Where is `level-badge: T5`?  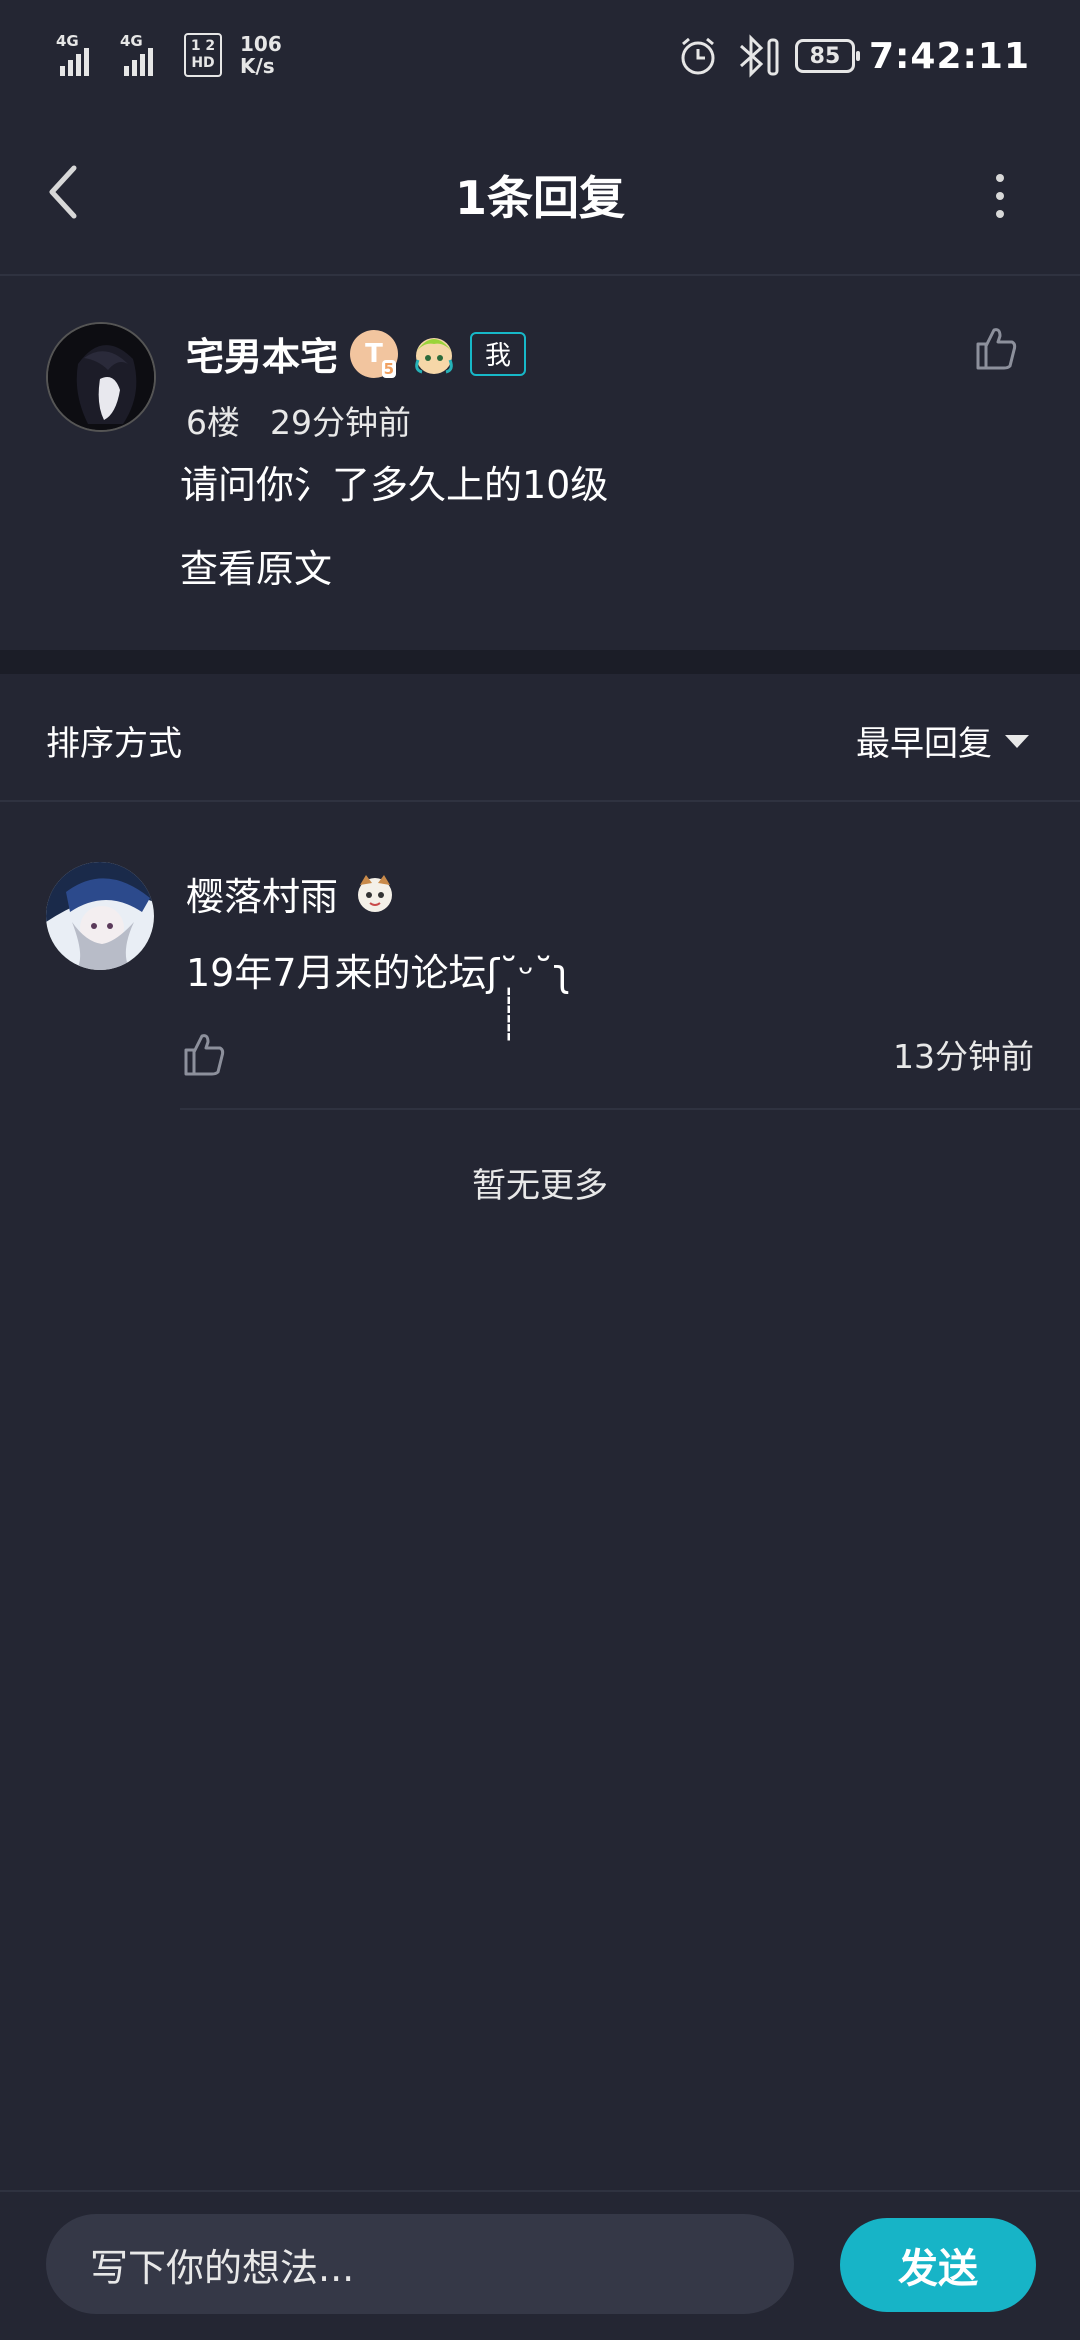 level-badge: T5 is located at coordinates (374, 353).